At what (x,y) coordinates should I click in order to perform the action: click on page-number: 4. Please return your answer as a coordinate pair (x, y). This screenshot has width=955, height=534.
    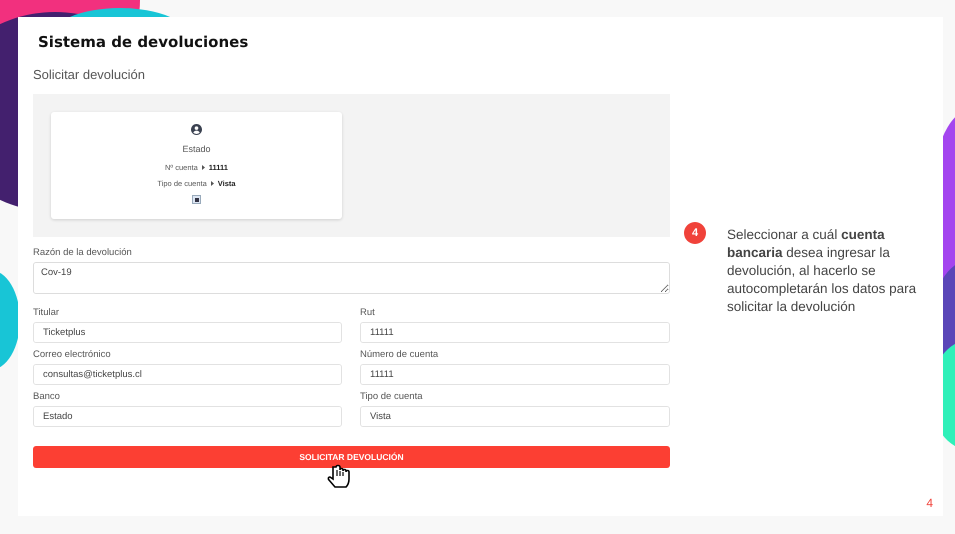
    Looking at the image, I should click on (929, 503).